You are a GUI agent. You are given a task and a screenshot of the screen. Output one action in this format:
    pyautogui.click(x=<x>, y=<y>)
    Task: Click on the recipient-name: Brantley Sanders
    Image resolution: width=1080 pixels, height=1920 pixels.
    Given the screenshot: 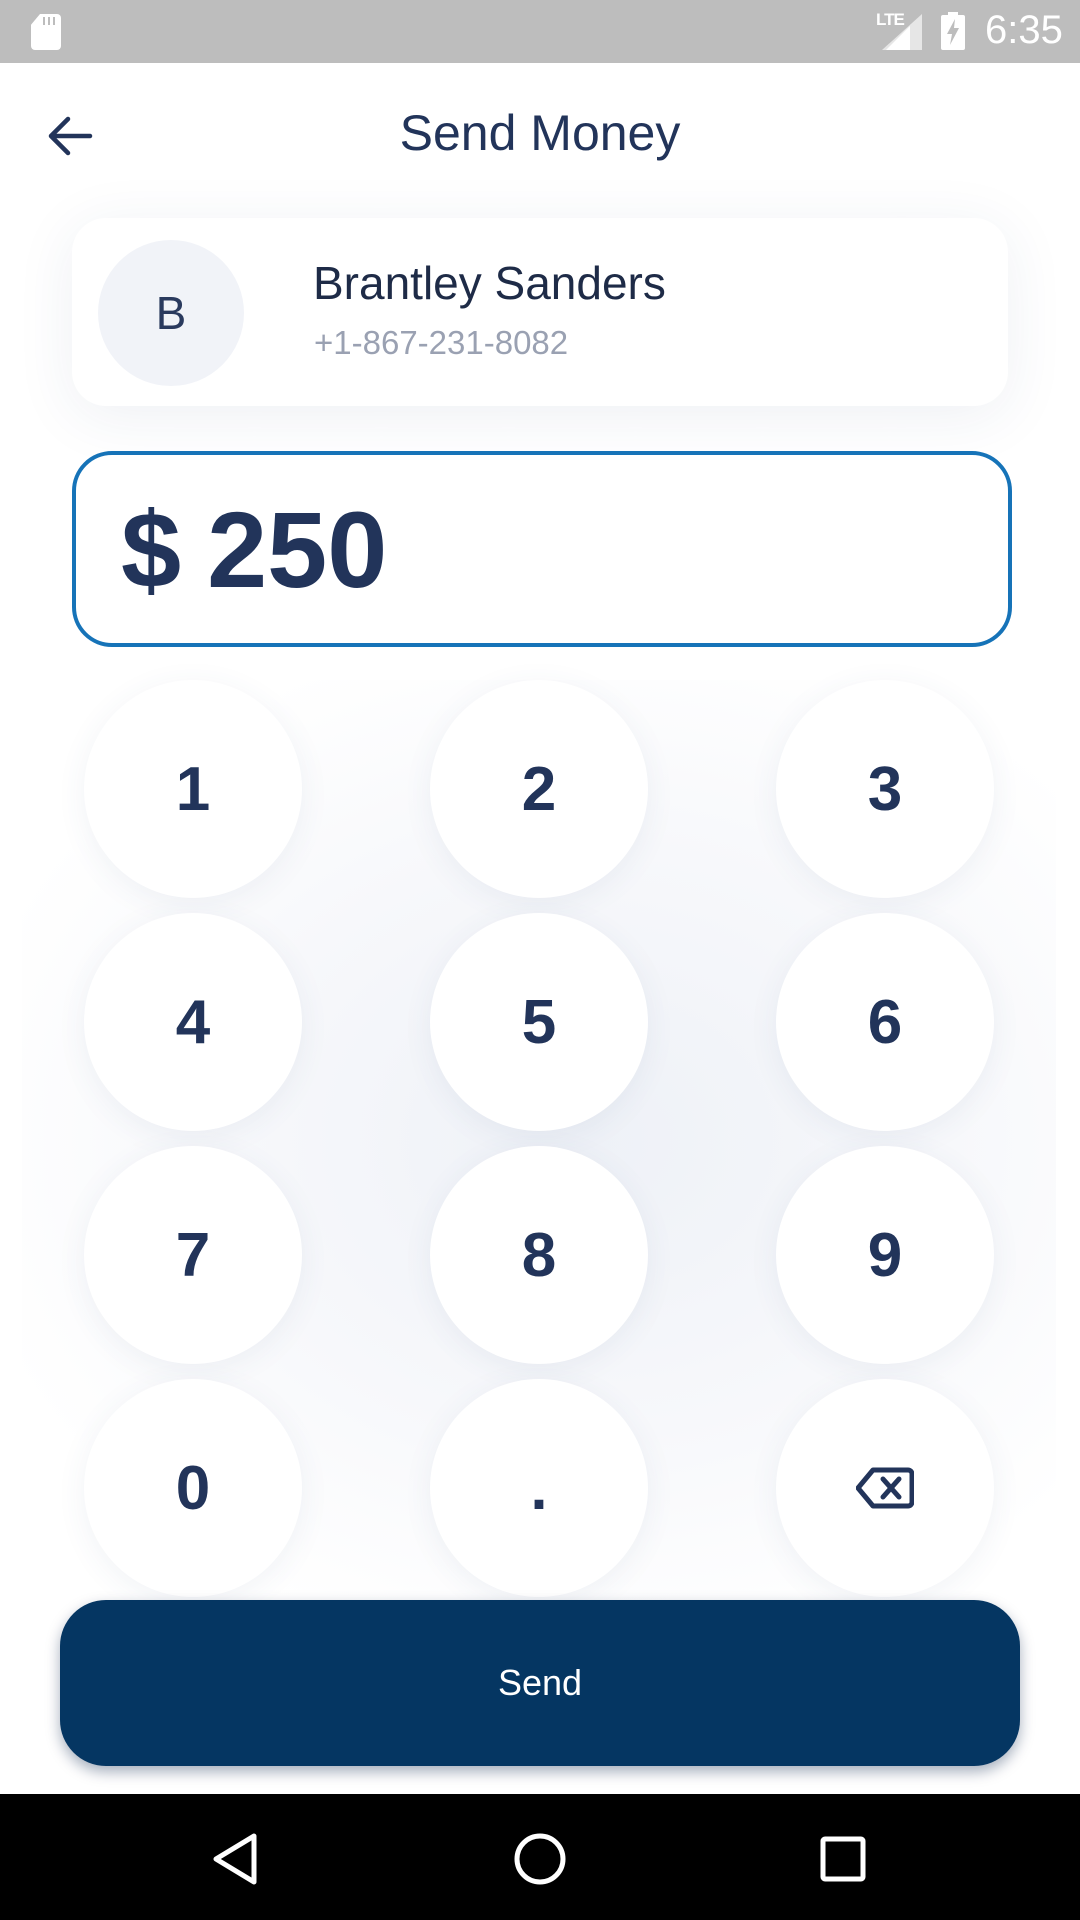 What is the action you would take?
    pyautogui.click(x=489, y=283)
    